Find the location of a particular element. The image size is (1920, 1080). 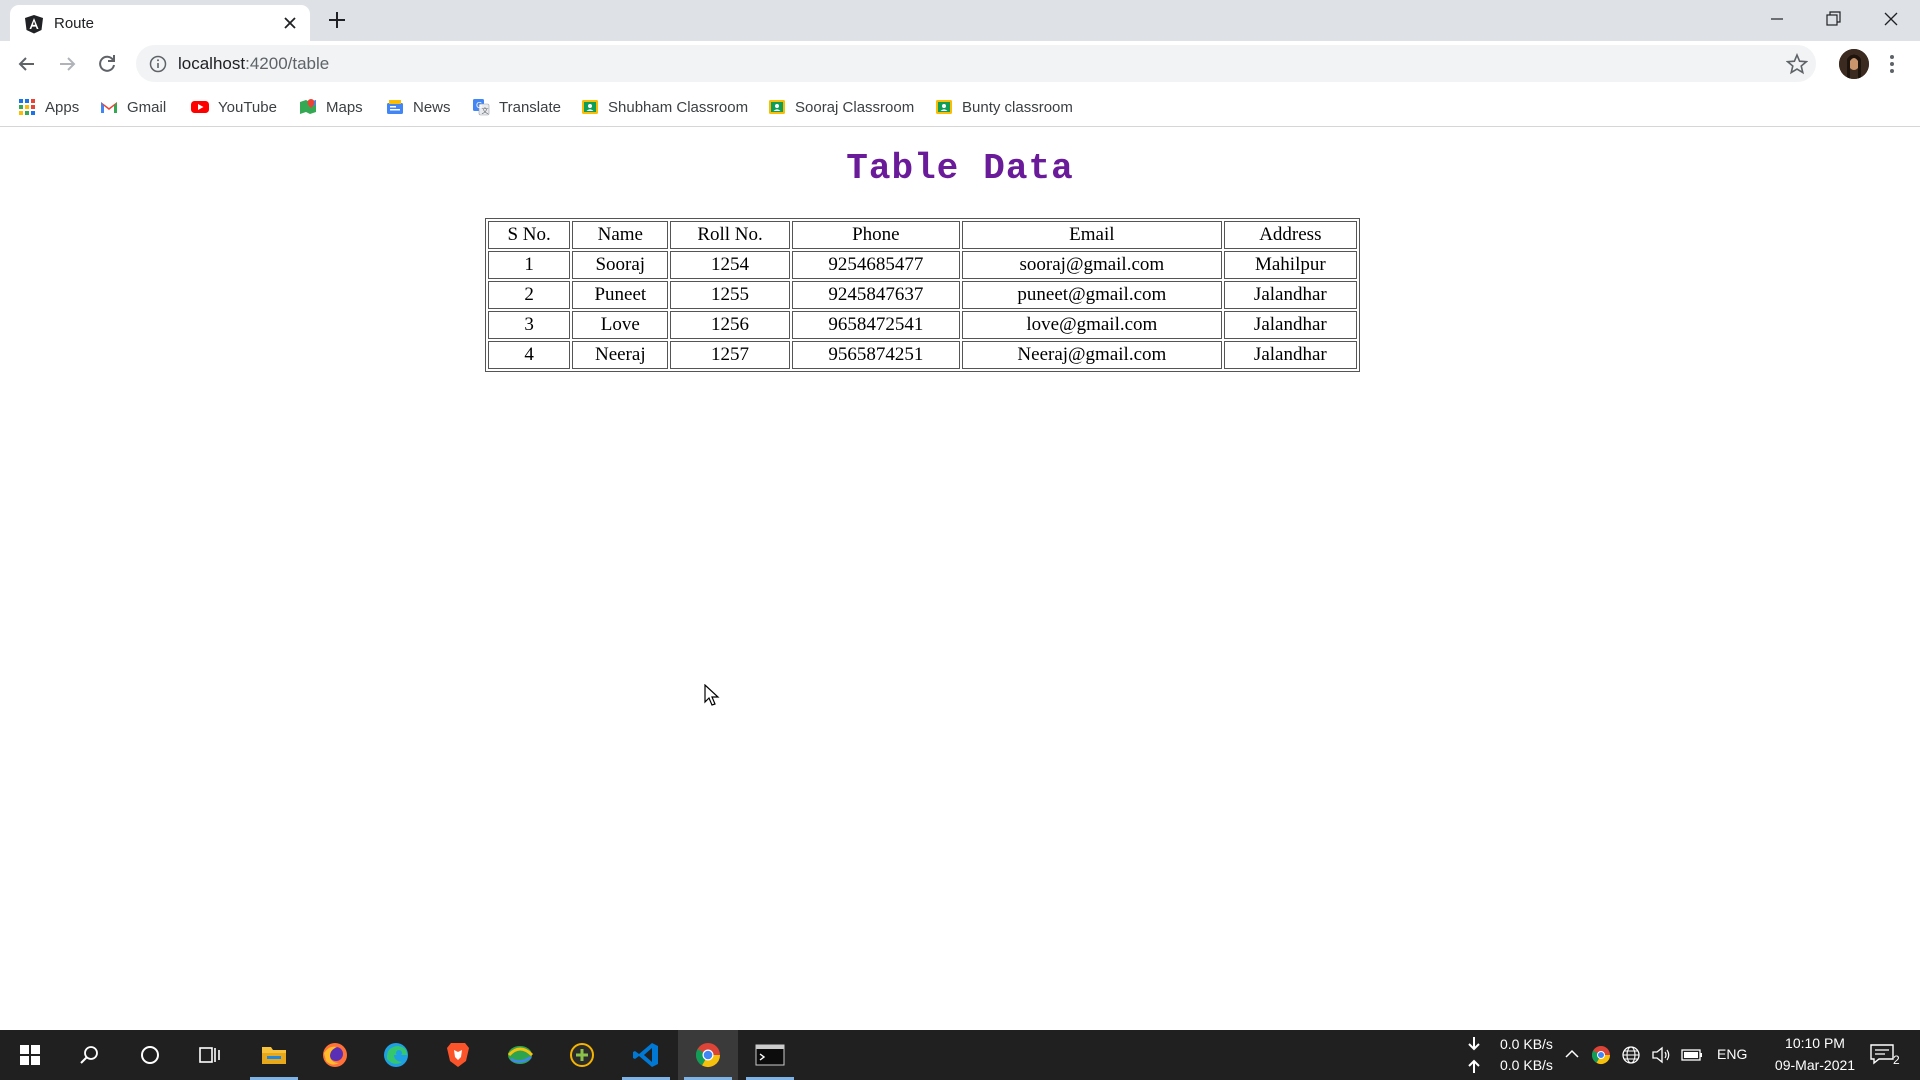

address-bar: localhost:4200/table is located at coordinates (976, 63).